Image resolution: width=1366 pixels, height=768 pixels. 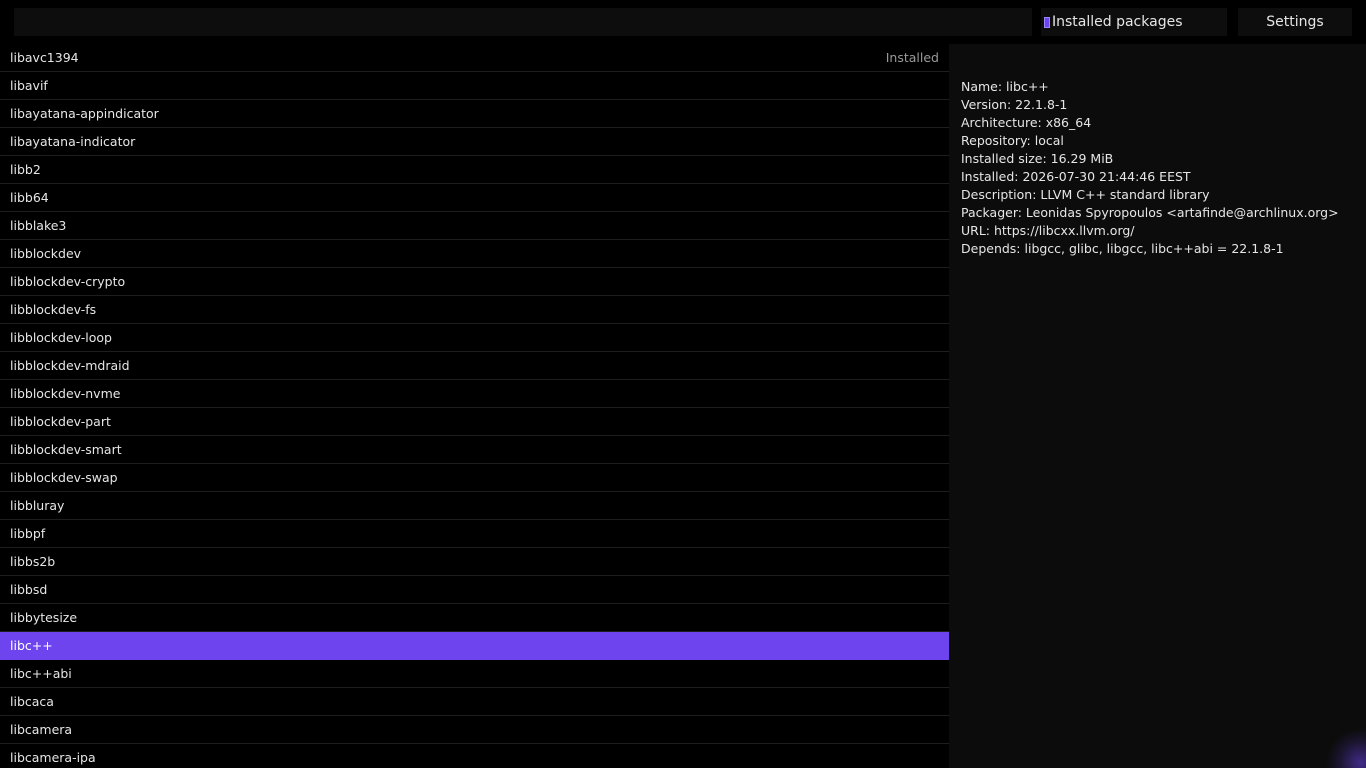 What do you see at coordinates (474, 114) in the screenshot?
I see `package-row: libayatana-appindicator` at bounding box center [474, 114].